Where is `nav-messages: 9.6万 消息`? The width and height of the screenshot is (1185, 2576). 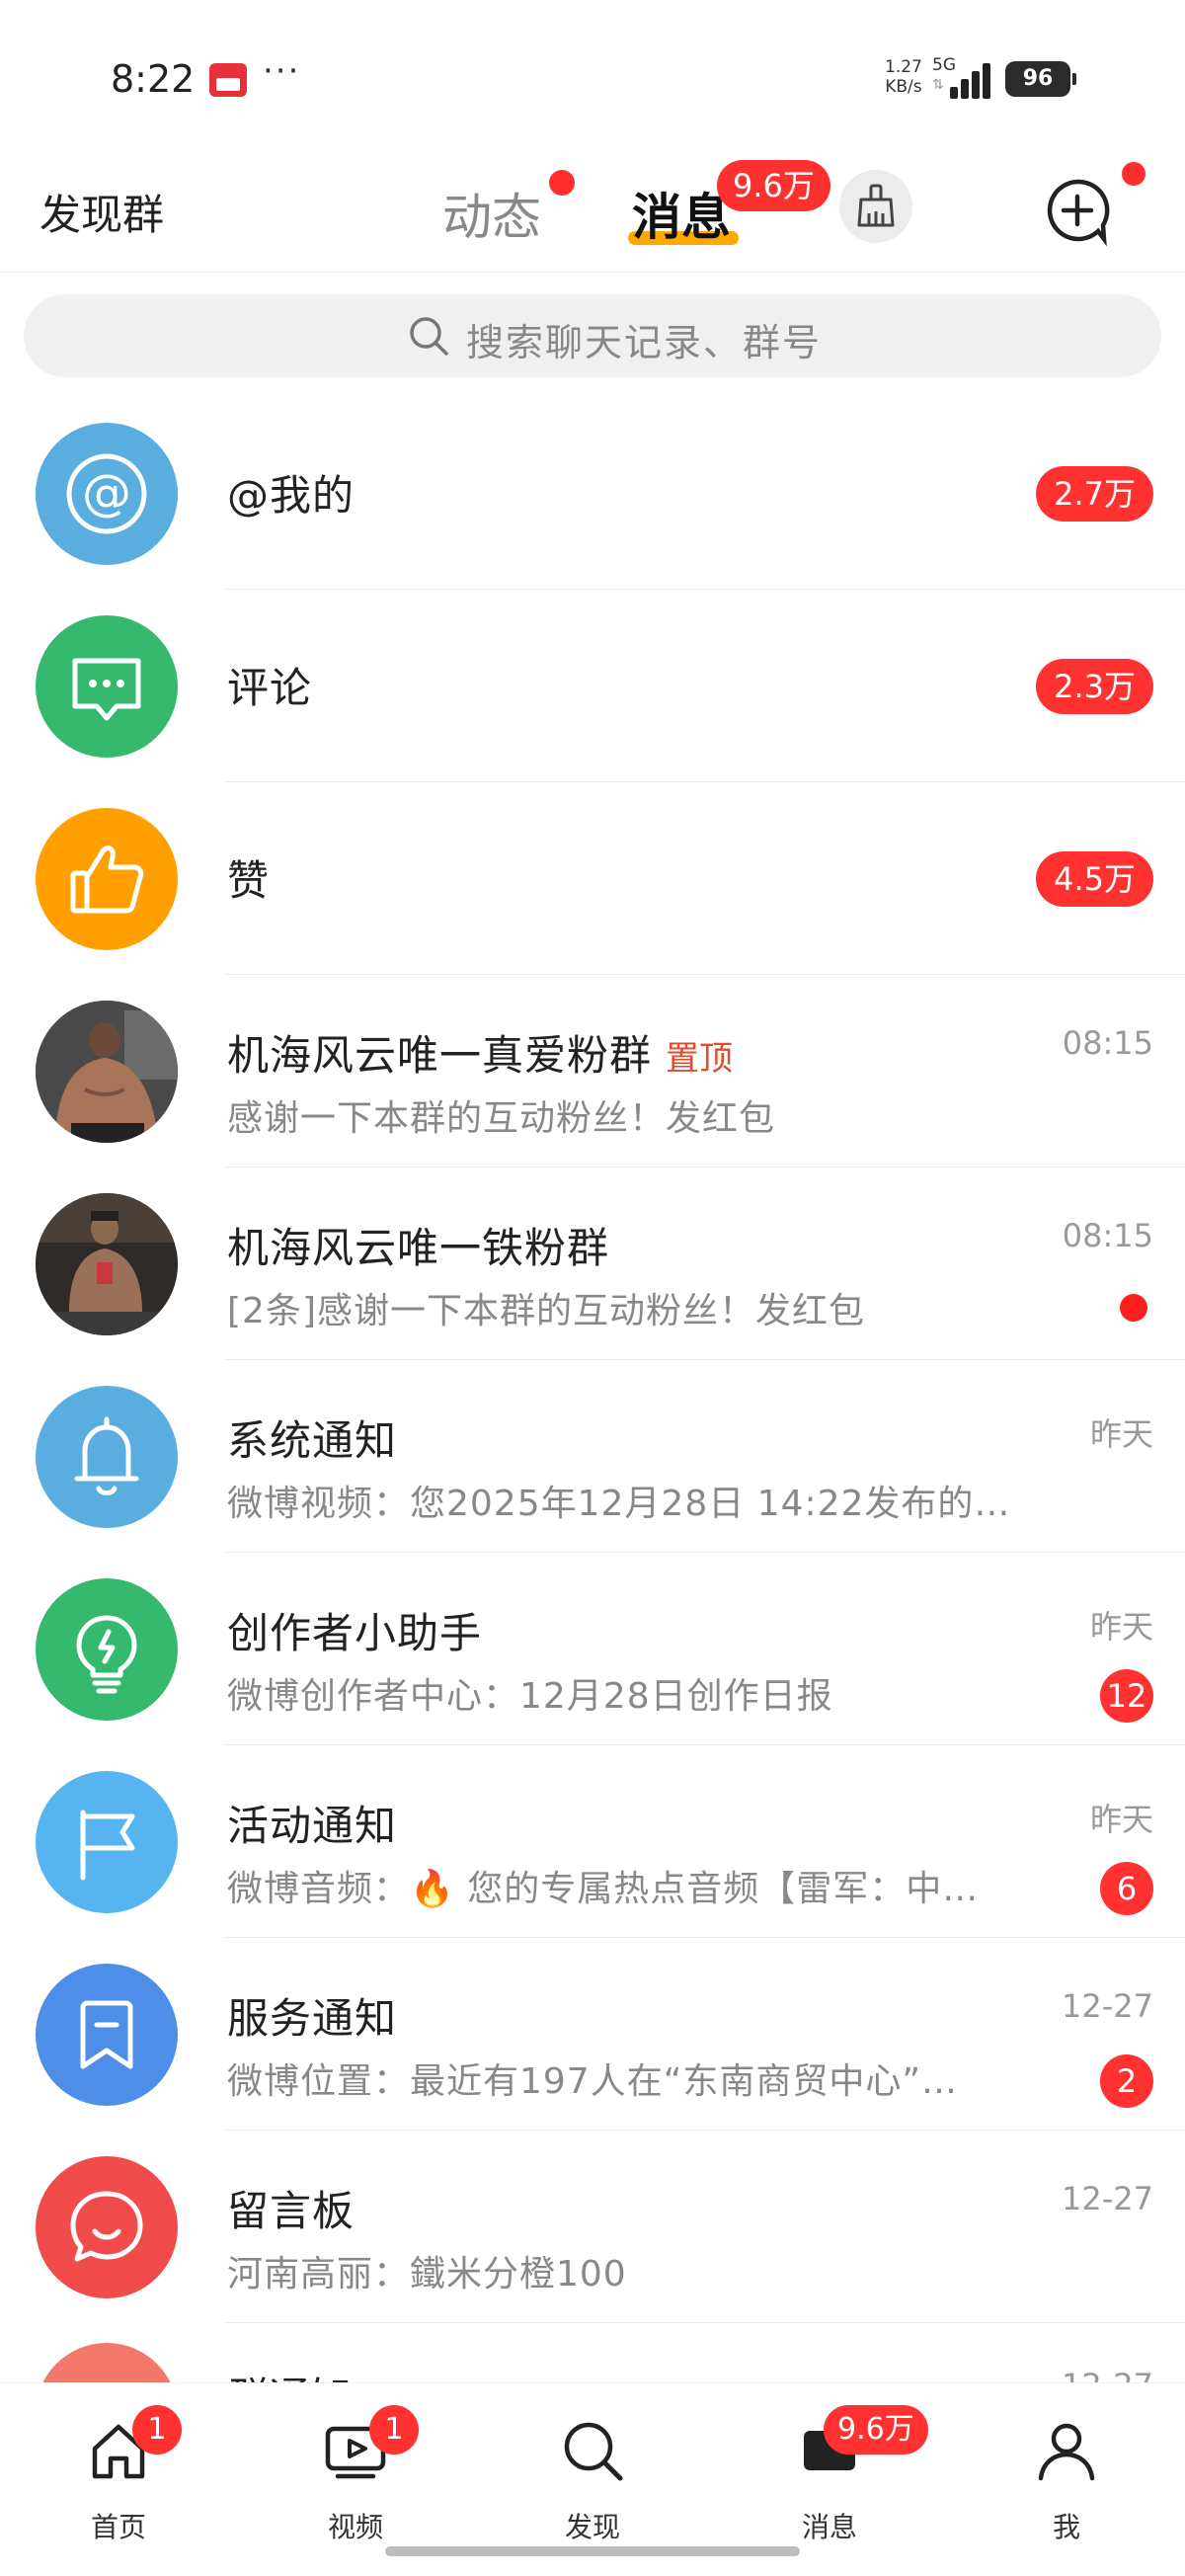
nav-messages: 9.6万 消息 is located at coordinates (844, 2479).